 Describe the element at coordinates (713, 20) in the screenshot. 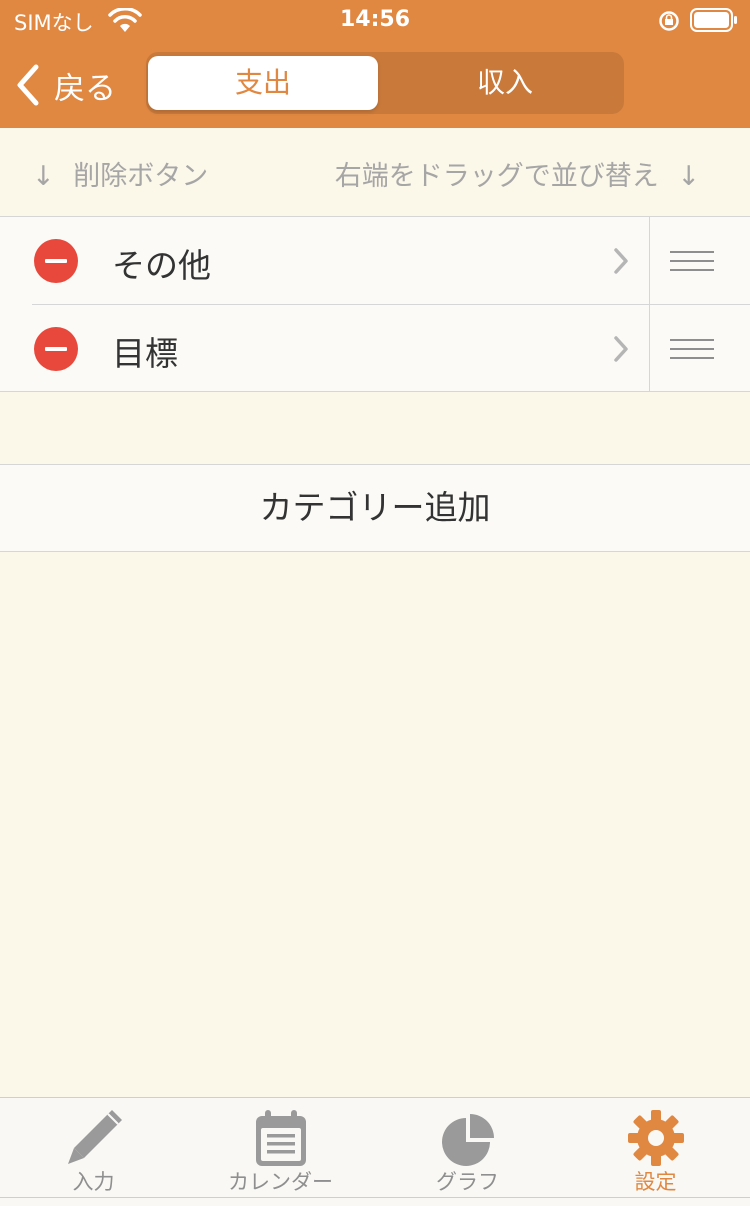

I see `battery-icon` at that location.